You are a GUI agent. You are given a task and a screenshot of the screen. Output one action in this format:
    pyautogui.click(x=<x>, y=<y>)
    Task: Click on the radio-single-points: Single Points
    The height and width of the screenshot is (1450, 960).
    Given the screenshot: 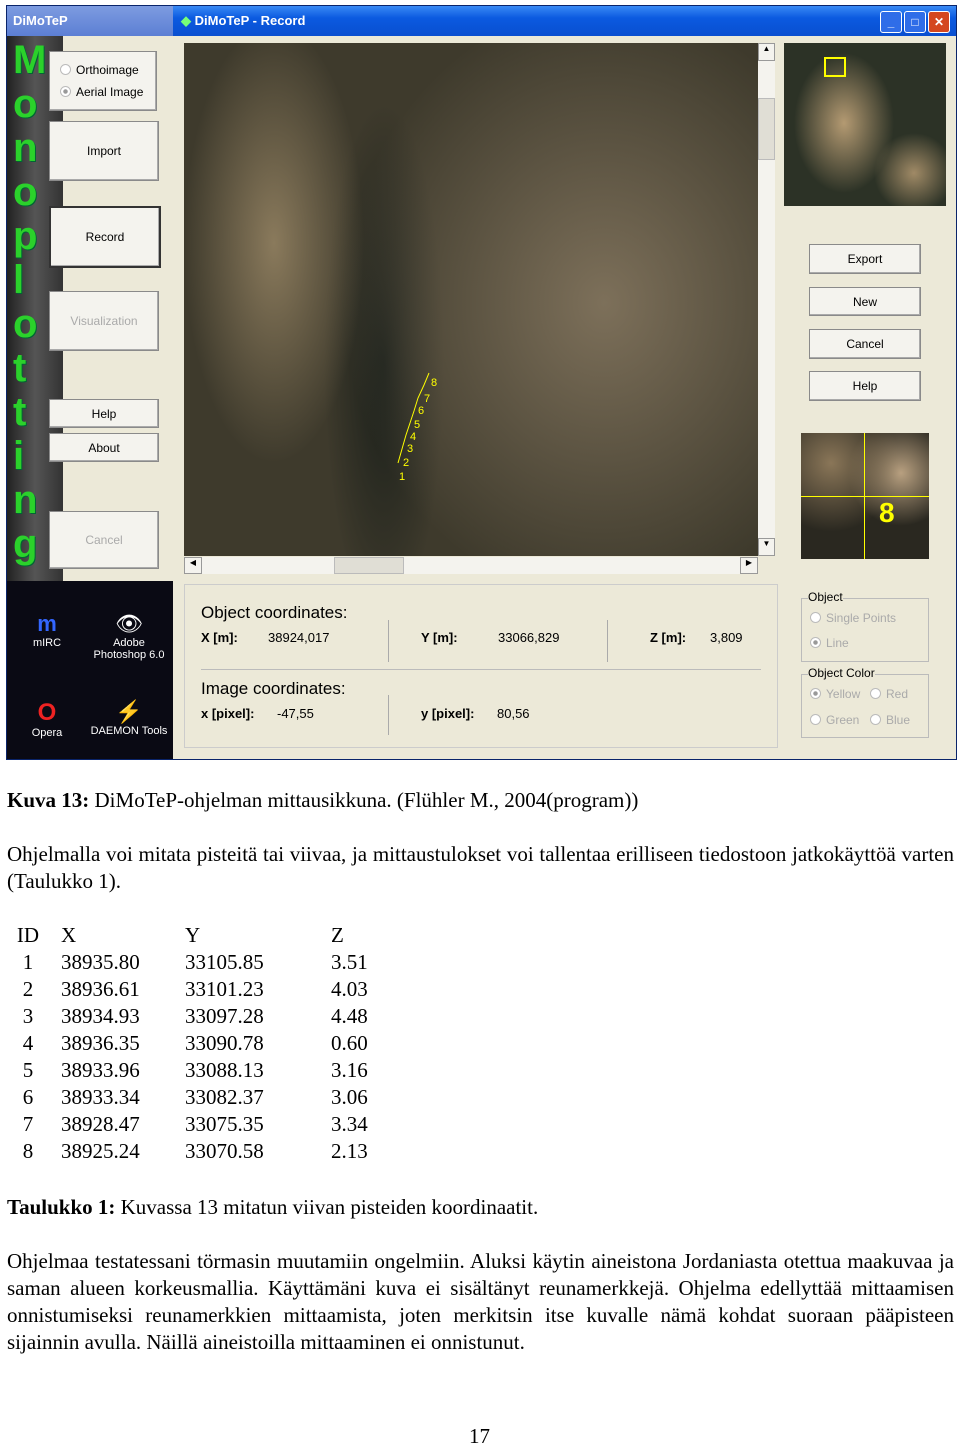 What is the action you would take?
    pyautogui.click(x=853, y=618)
    